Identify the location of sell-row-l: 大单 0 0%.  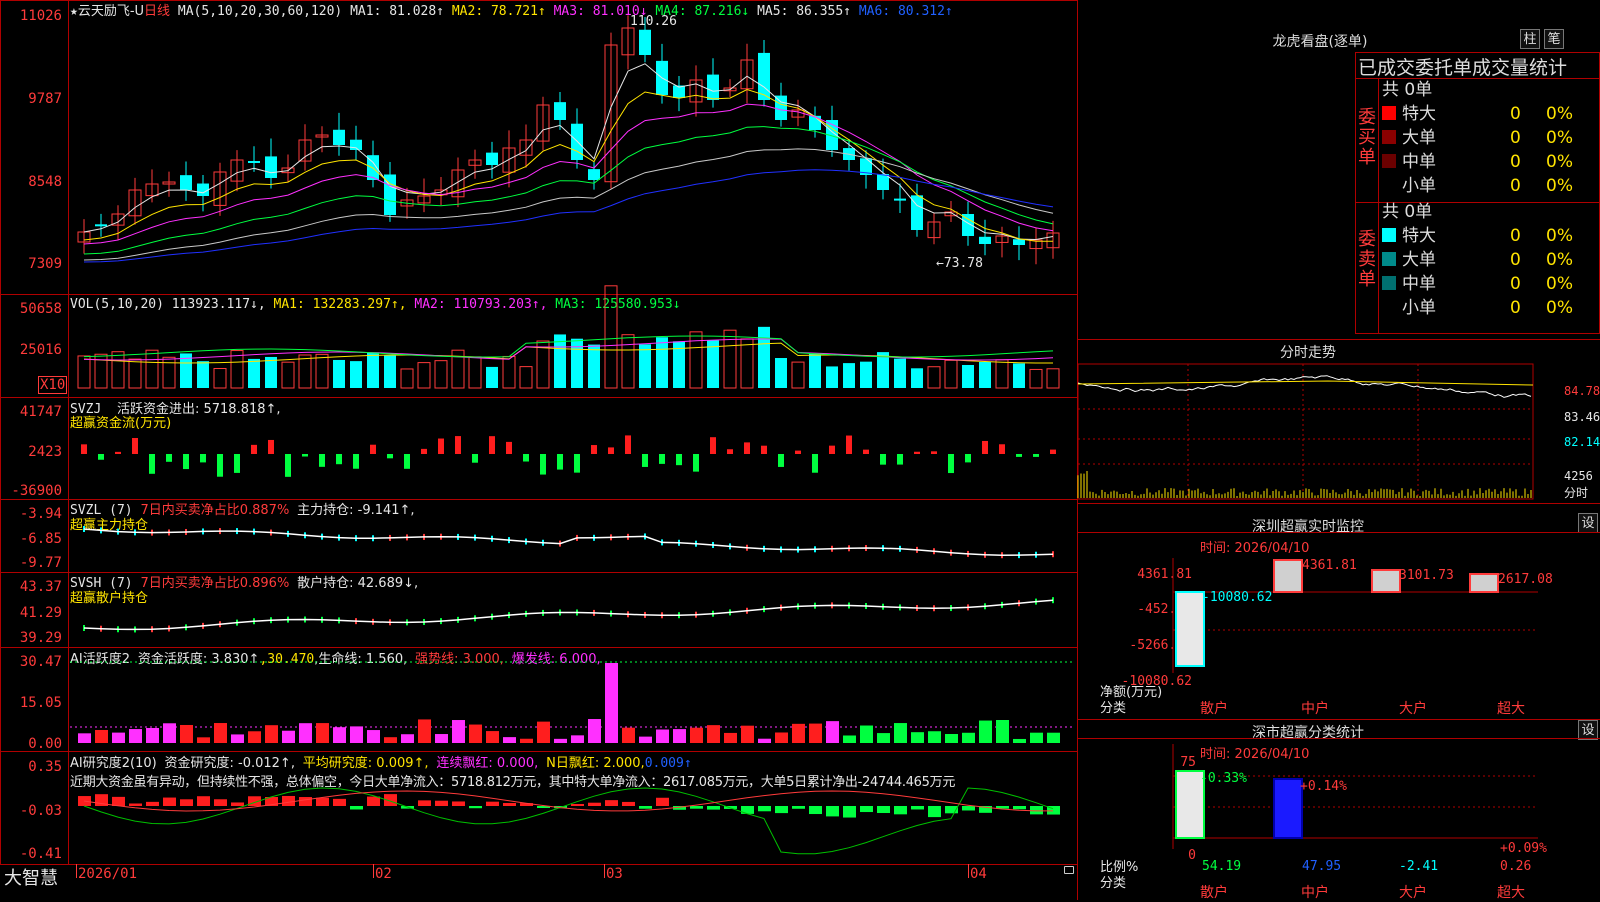
(1491, 260).